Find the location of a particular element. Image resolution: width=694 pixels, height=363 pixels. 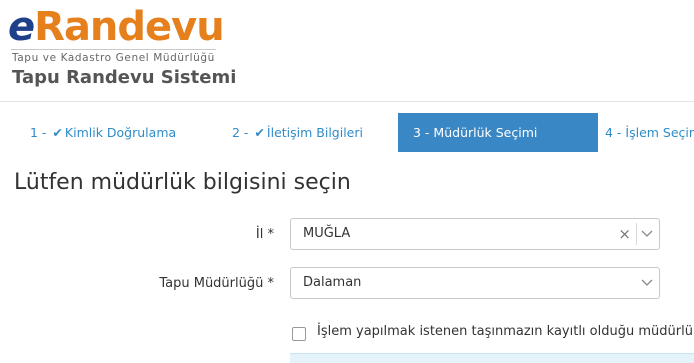

select-separator is located at coordinates (636, 234).